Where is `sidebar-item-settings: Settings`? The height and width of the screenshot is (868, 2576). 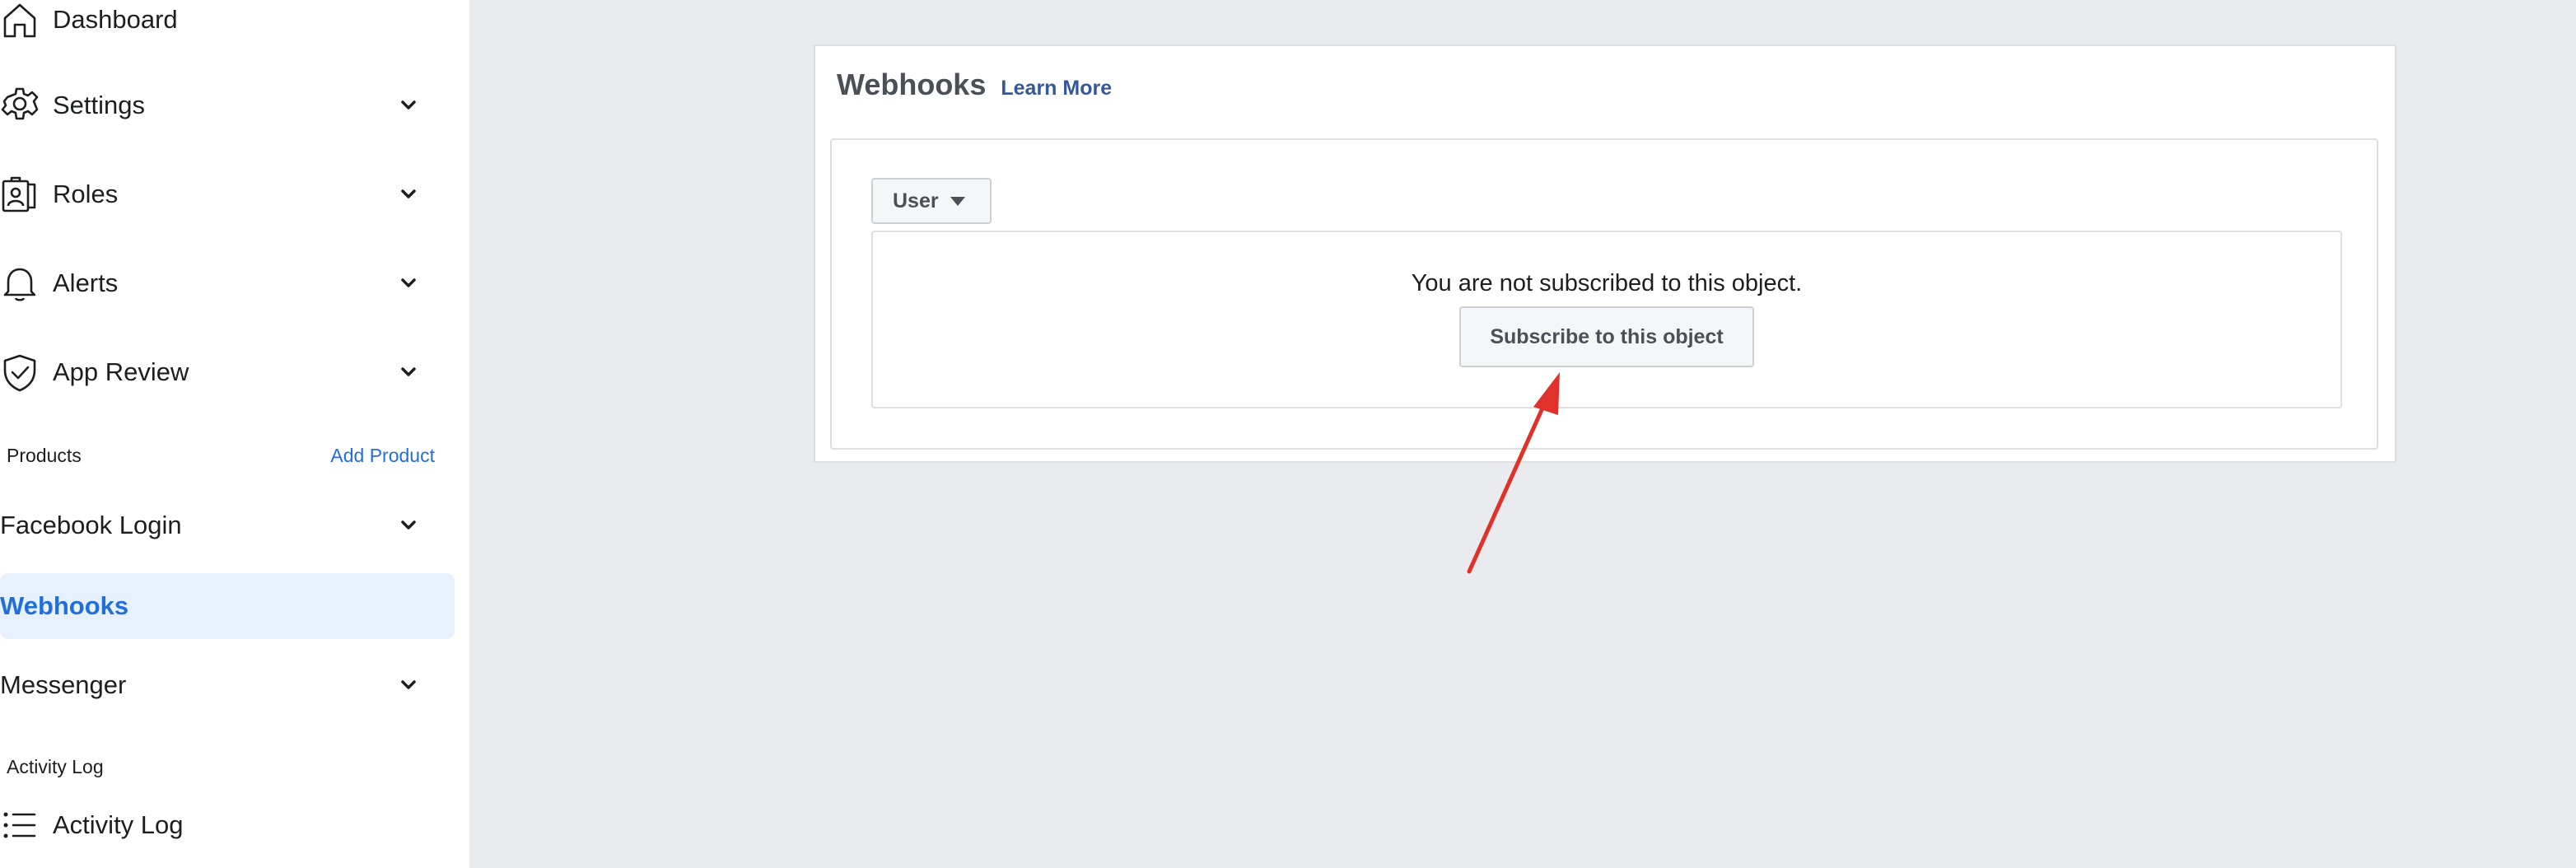
sidebar-item-settings: Settings is located at coordinates (227, 105).